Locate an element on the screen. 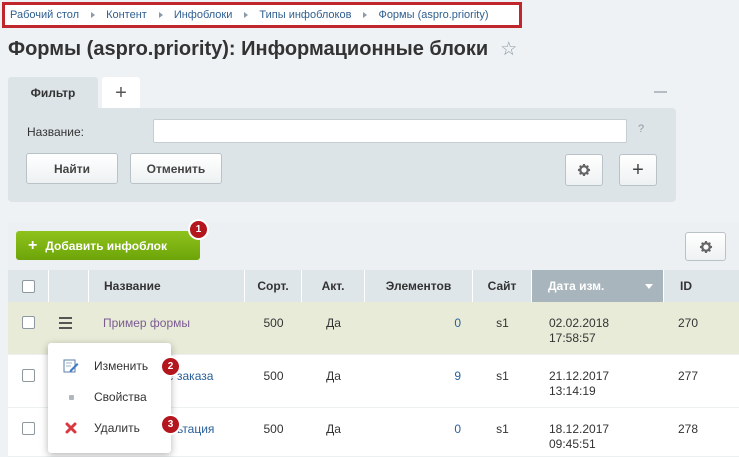 This screenshot has width=739, height=457. menu-item-delete: Удалить is located at coordinates (109, 428).